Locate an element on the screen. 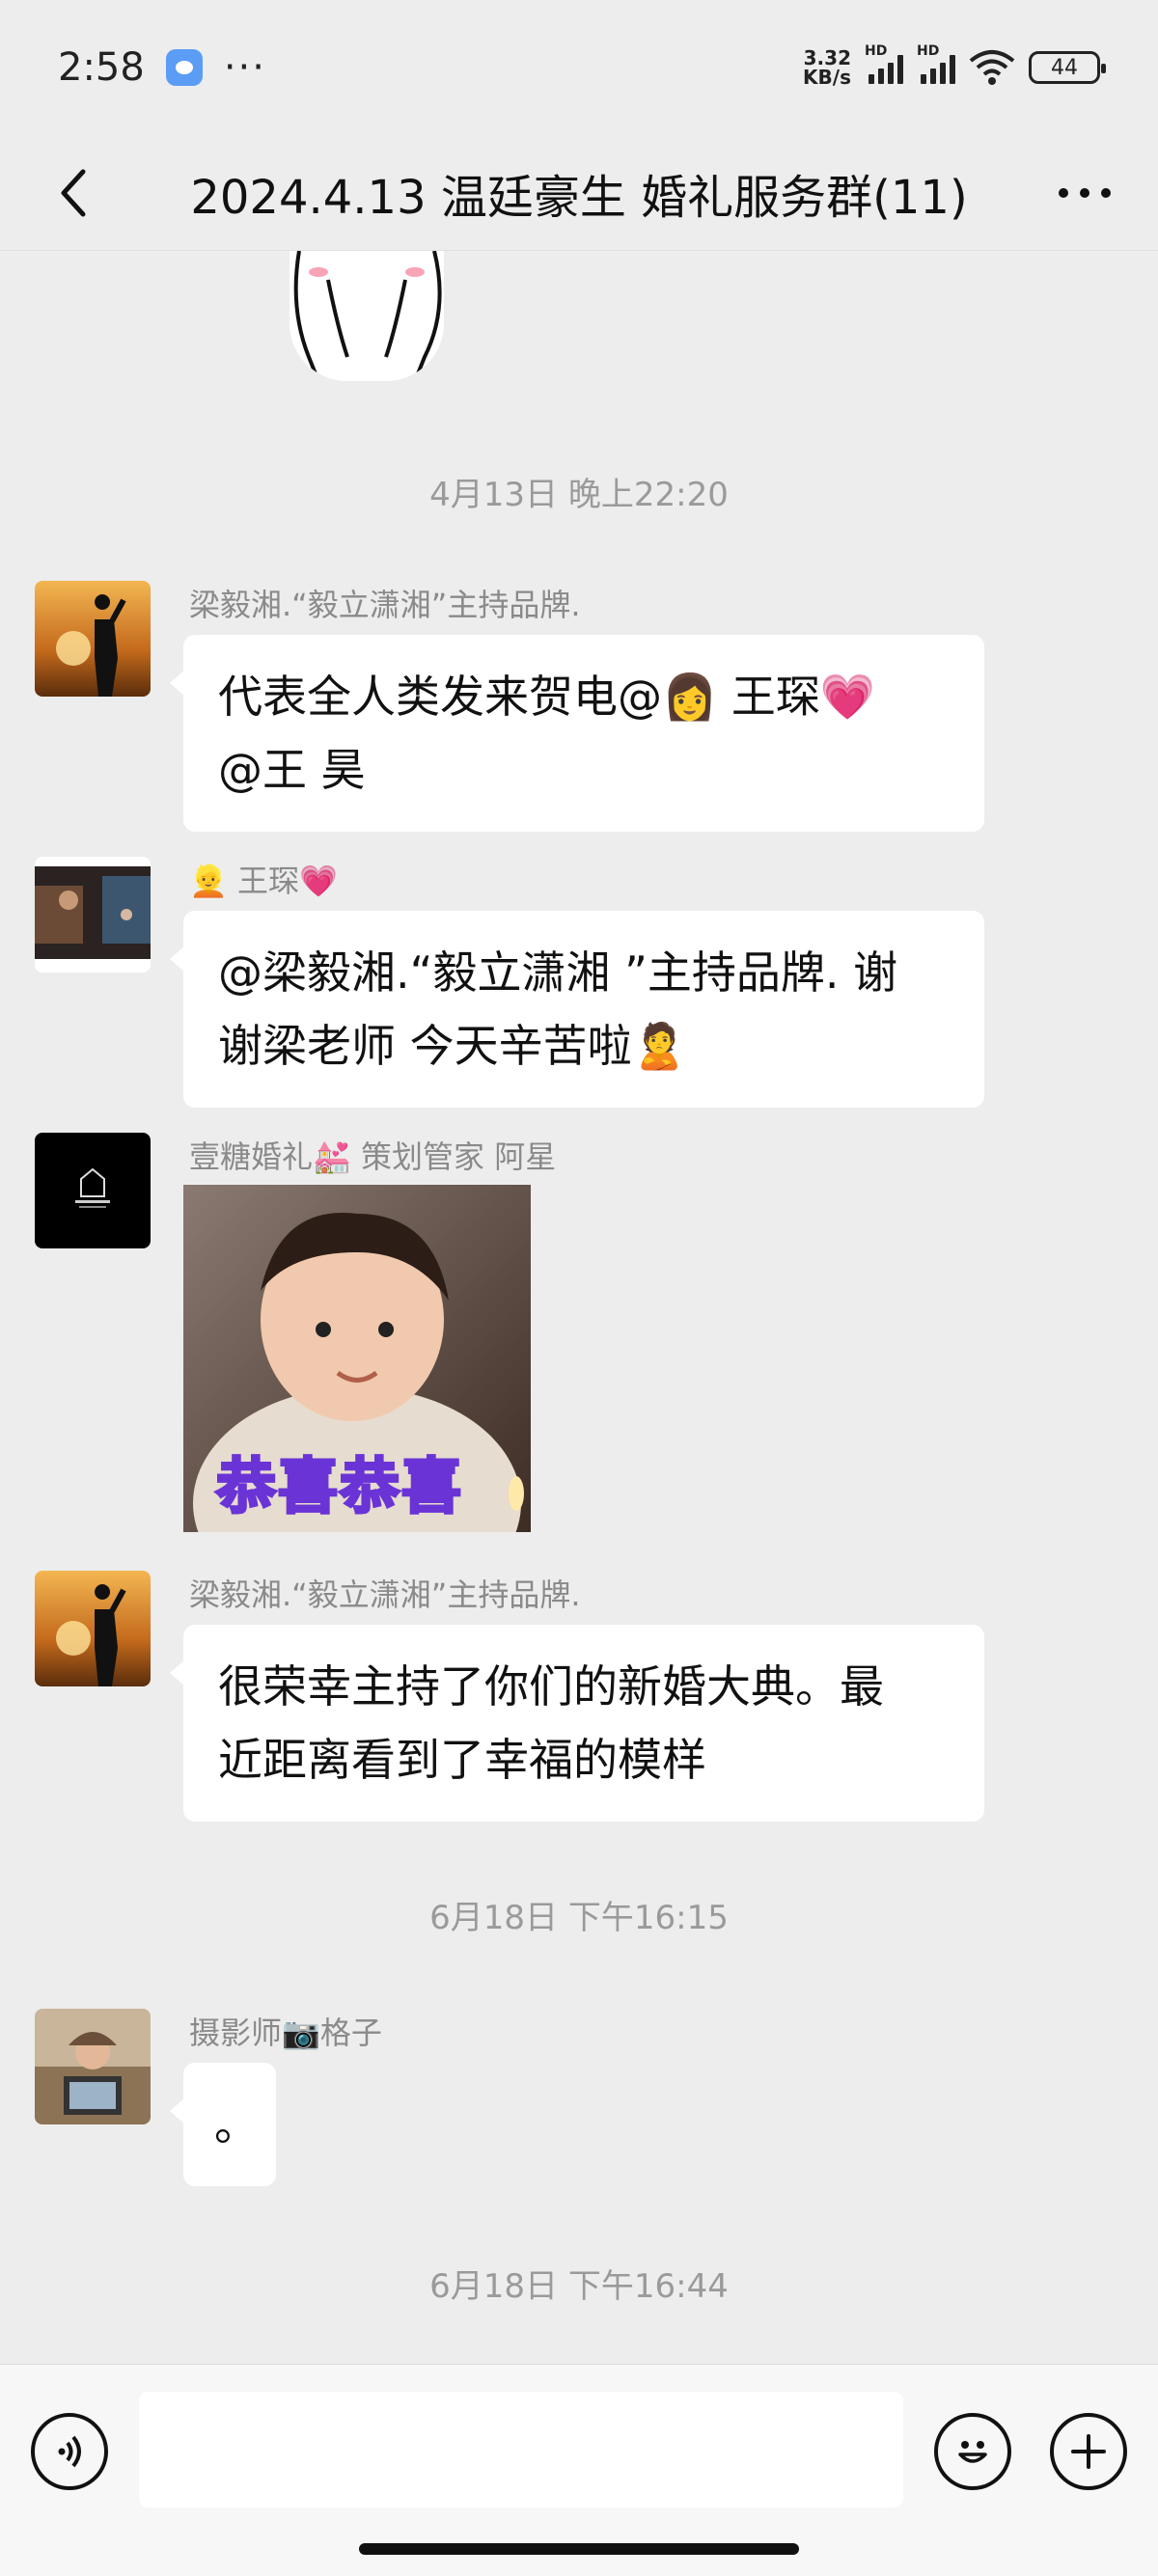  voice-button is located at coordinates (69, 2451).